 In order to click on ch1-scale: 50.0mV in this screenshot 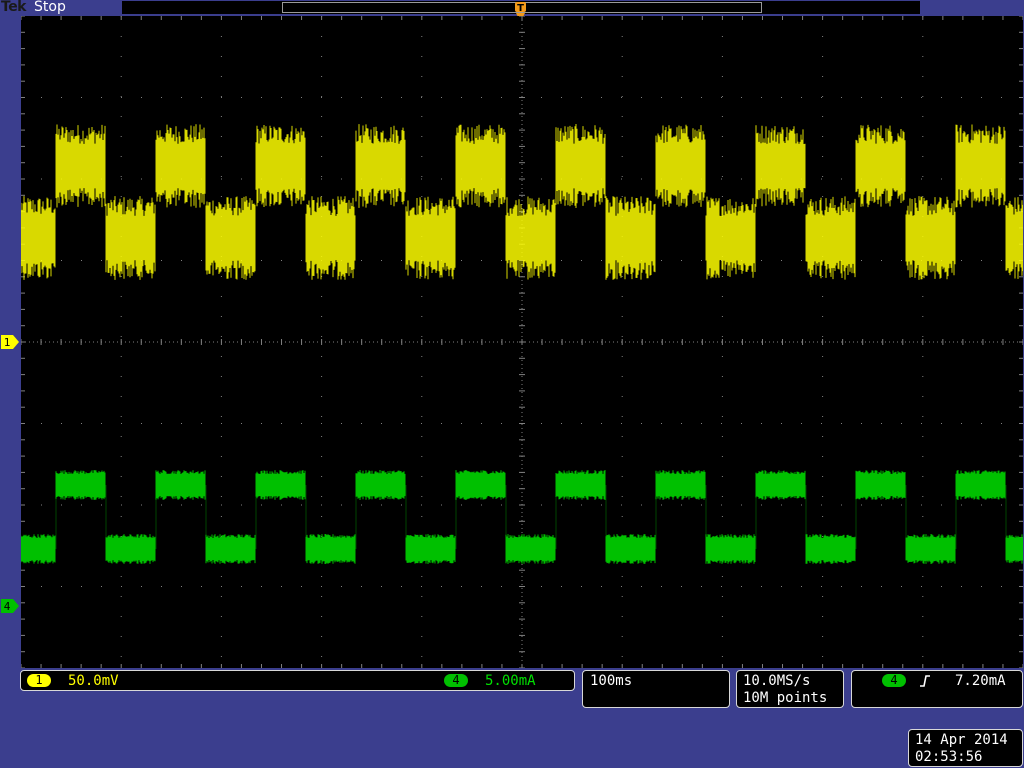, I will do `click(93, 681)`.